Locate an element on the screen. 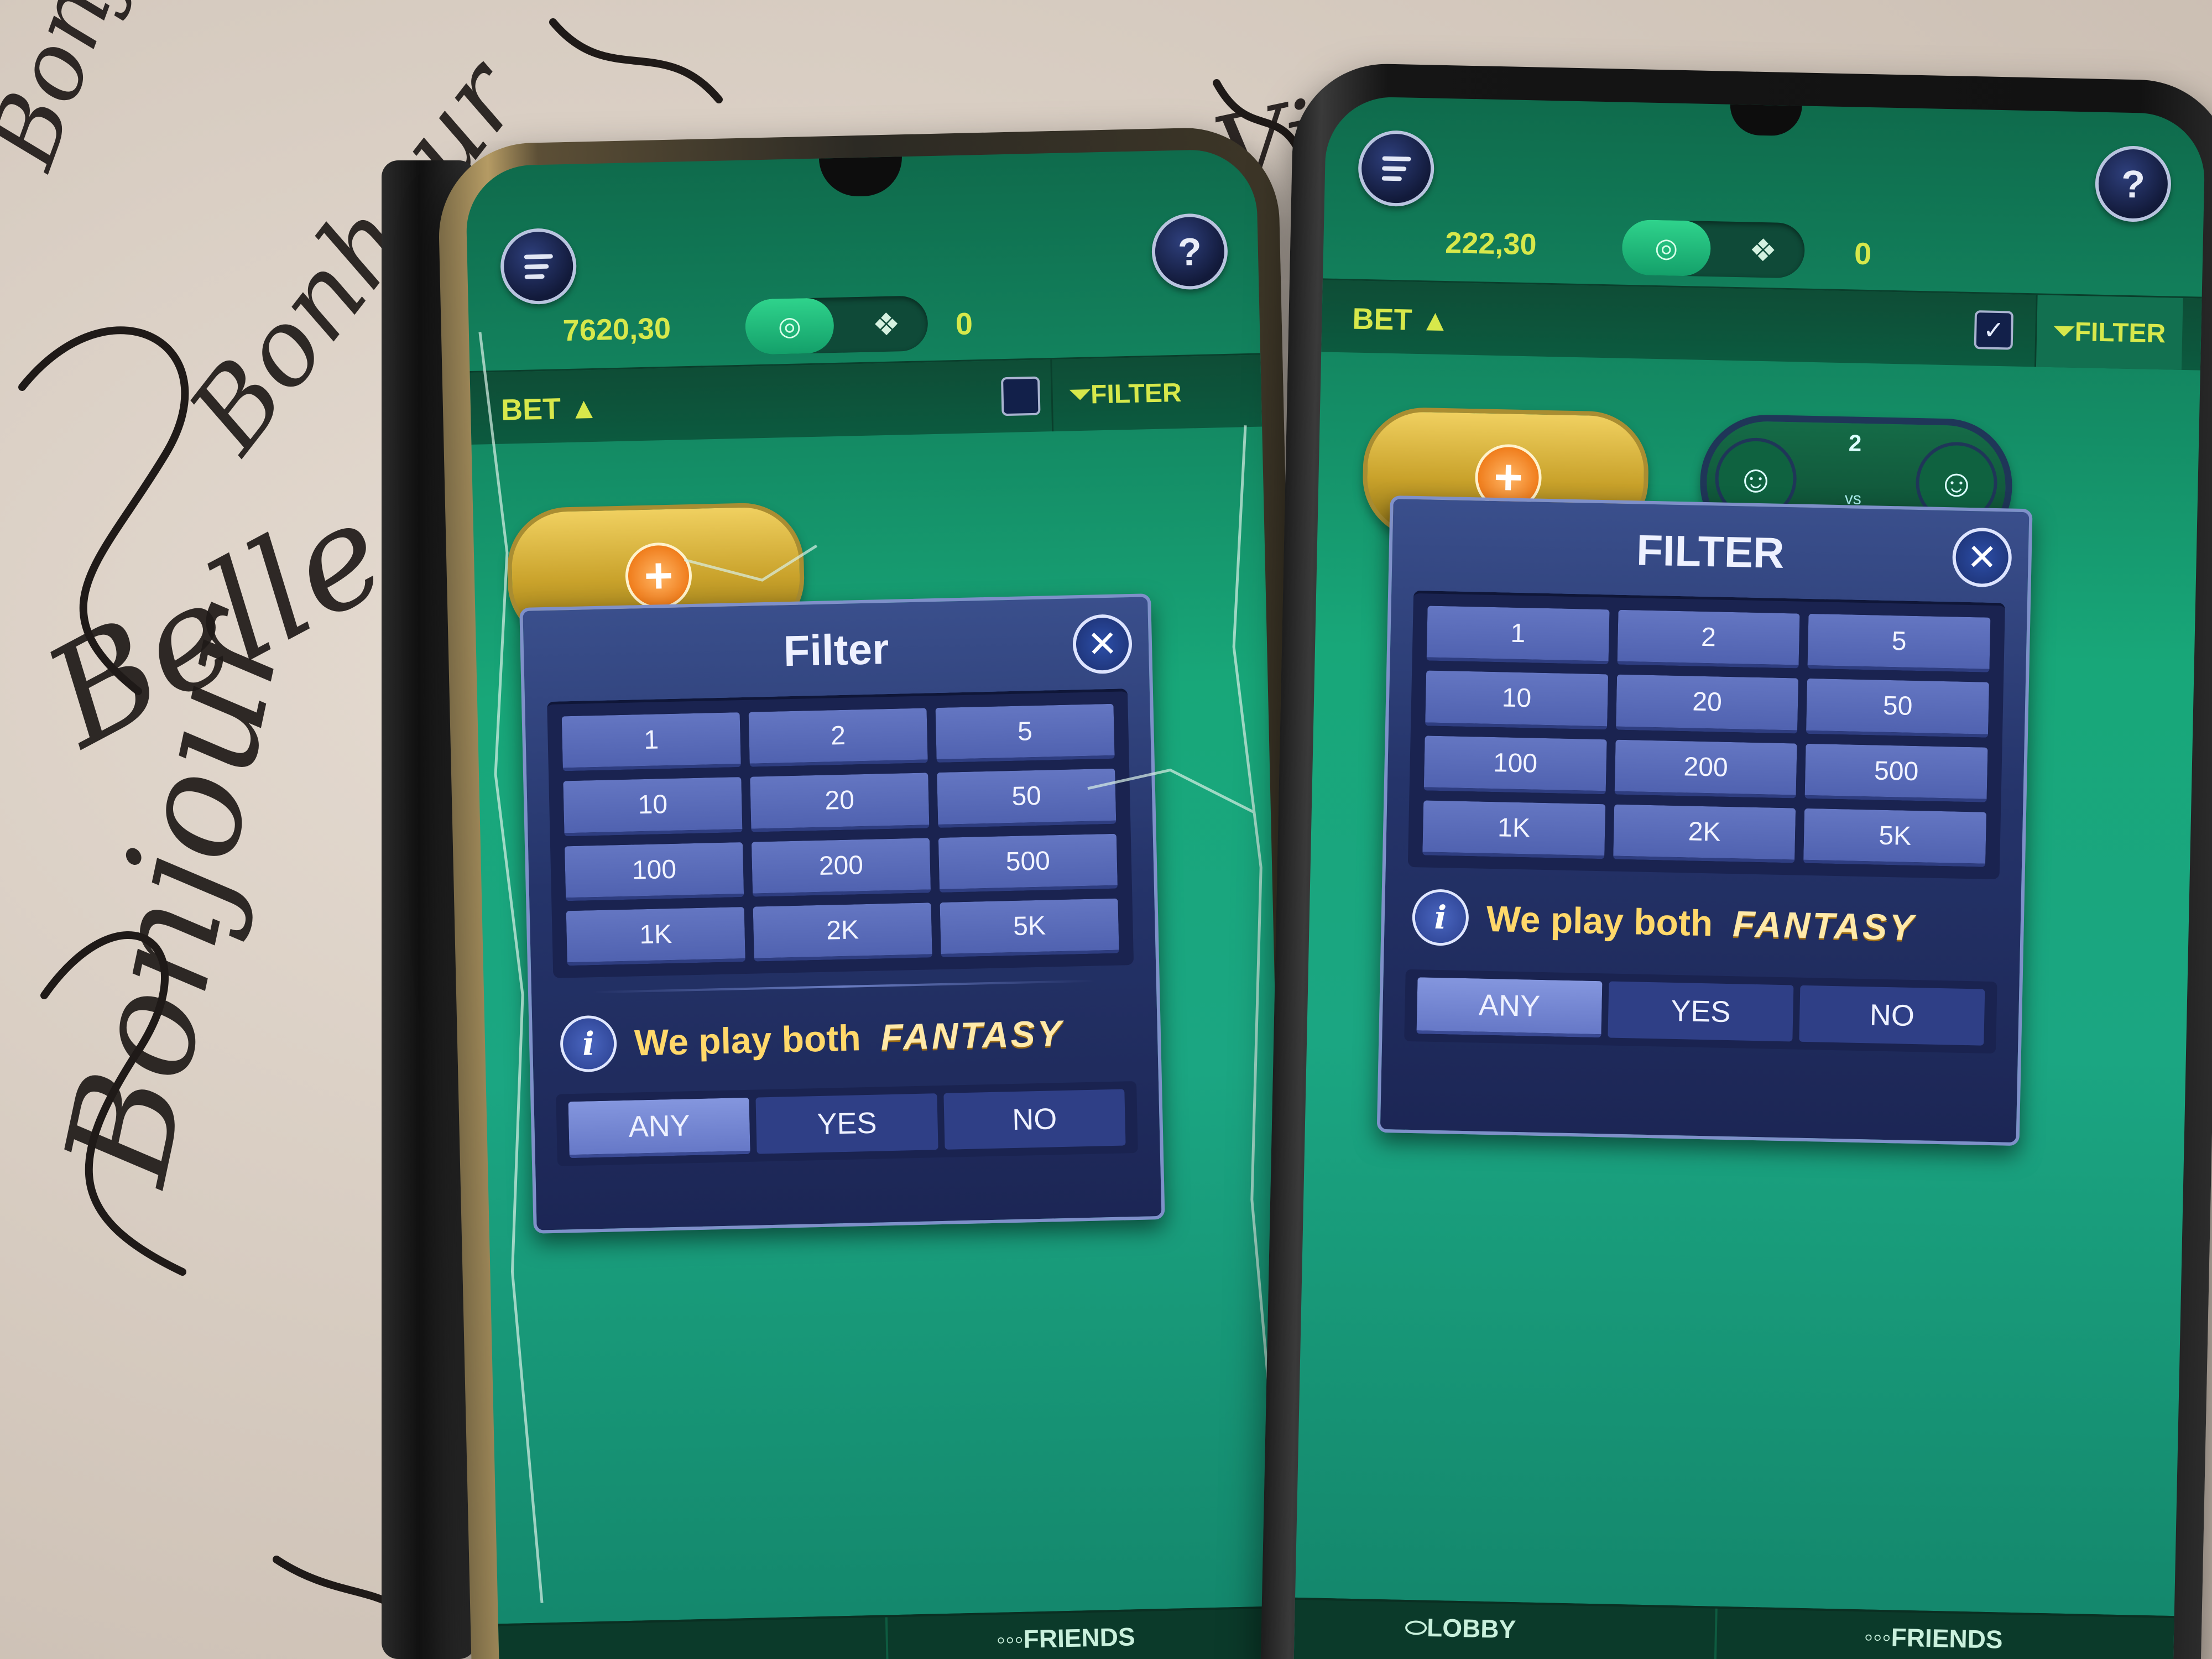 The width and height of the screenshot is (2212, 1659). balance: 7620,30 is located at coordinates (617, 330).